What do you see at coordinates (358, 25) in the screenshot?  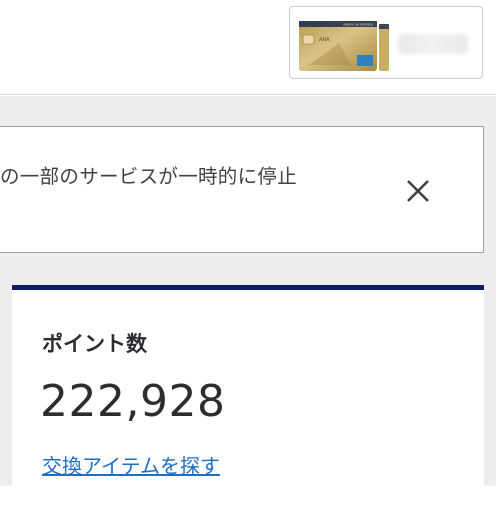 I see `card-issuer-text: AMERICAN EXPRESS` at bounding box center [358, 25].